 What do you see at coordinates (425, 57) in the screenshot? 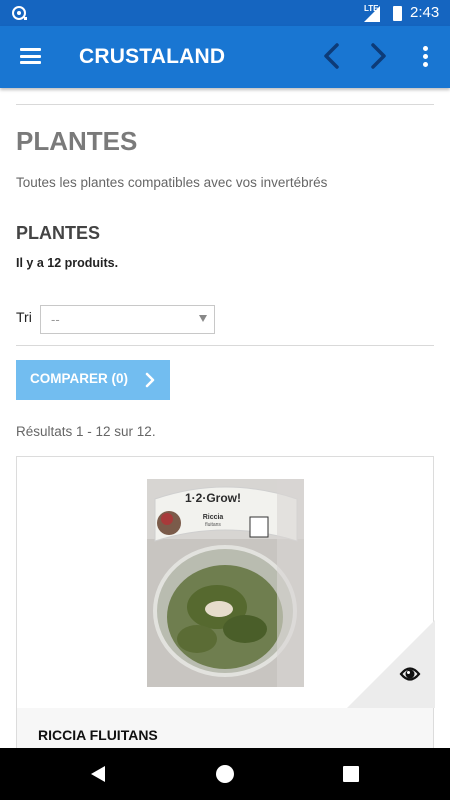
I see `more-vert-icon` at bounding box center [425, 57].